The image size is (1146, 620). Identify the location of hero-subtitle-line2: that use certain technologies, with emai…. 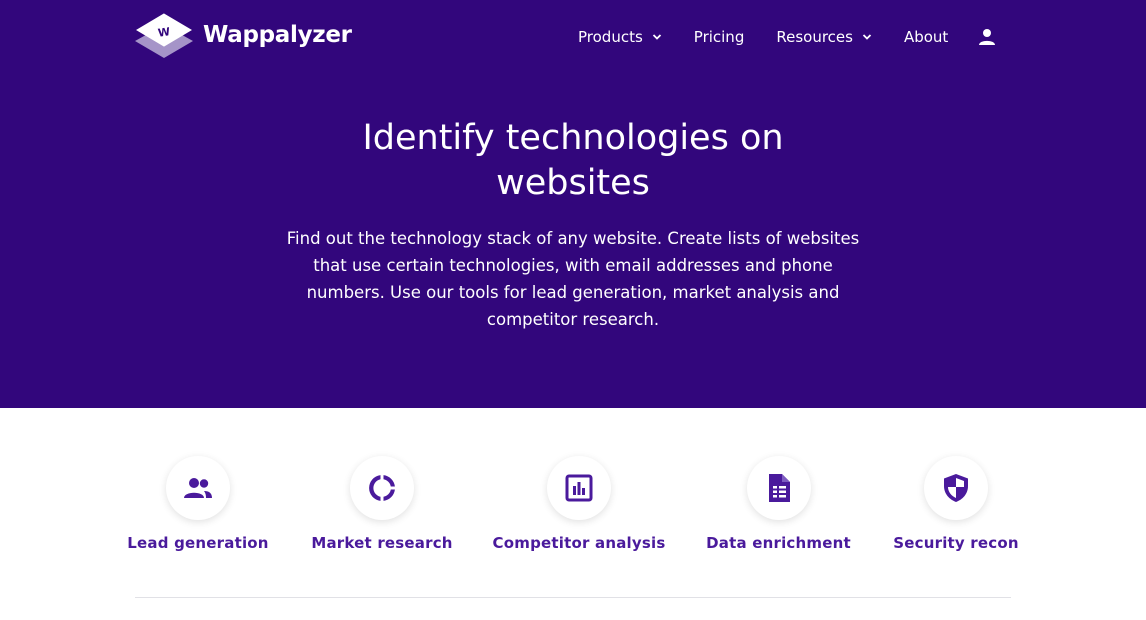
(573, 265).